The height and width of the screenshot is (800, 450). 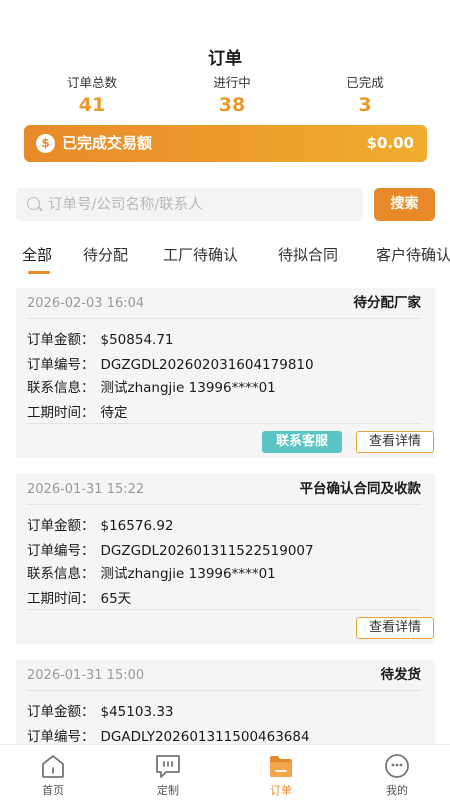 What do you see at coordinates (207, 365) in the screenshot?
I see `order-number: DGZGDL202602031604179810` at bounding box center [207, 365].